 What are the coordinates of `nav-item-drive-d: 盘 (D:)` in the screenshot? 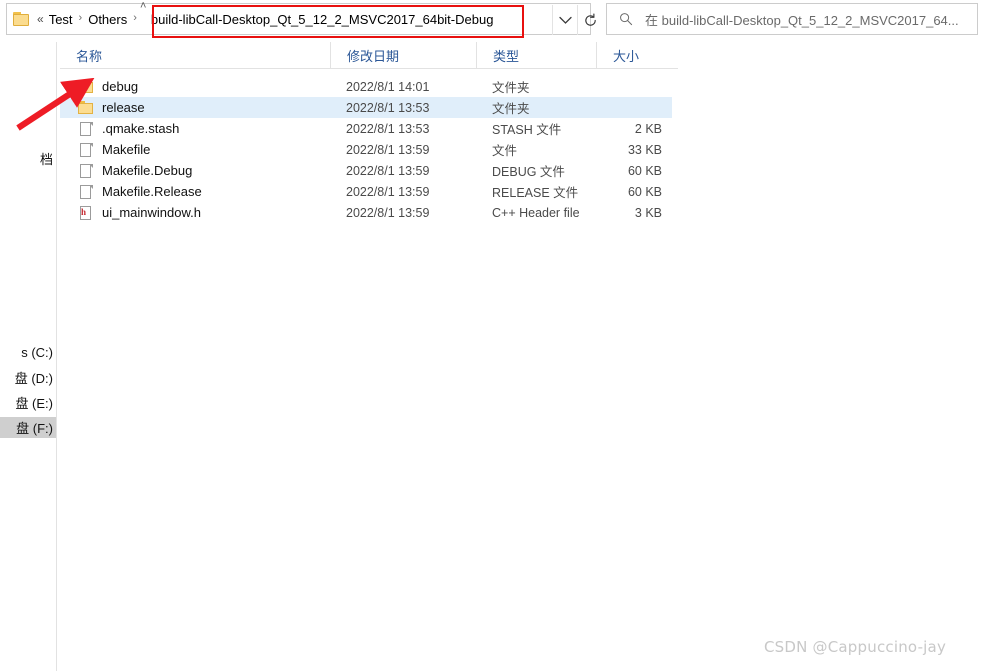 It's located at (28, 377).